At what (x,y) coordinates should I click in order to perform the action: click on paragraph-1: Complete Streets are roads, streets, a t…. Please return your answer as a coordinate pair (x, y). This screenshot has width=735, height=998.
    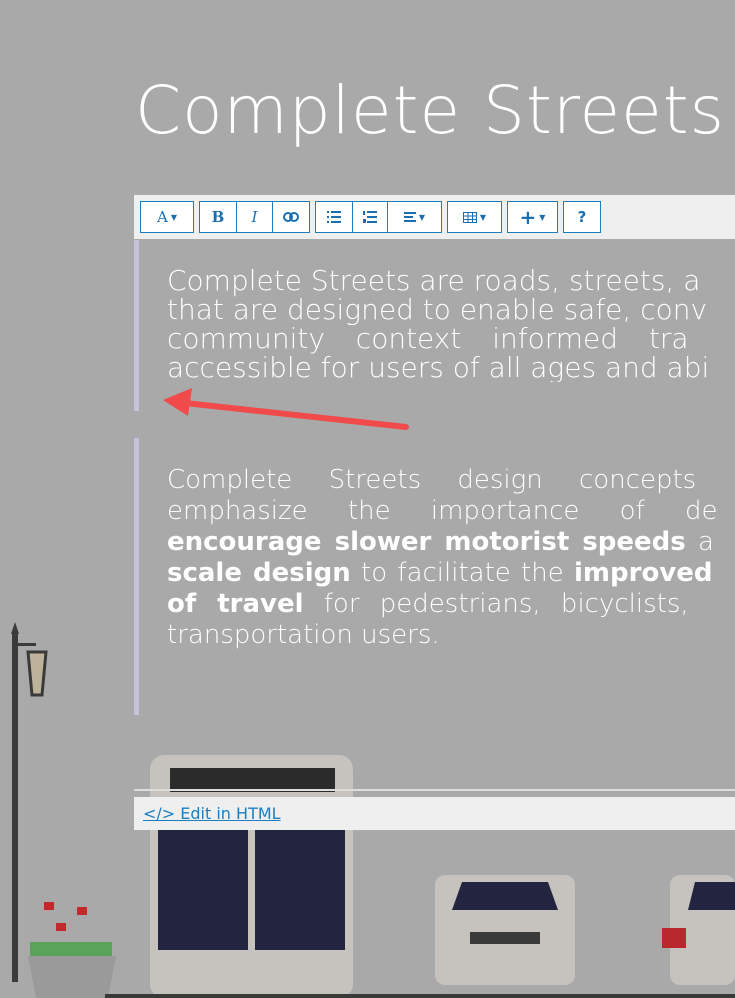
    Looking at the image, I should click on (451, 324).